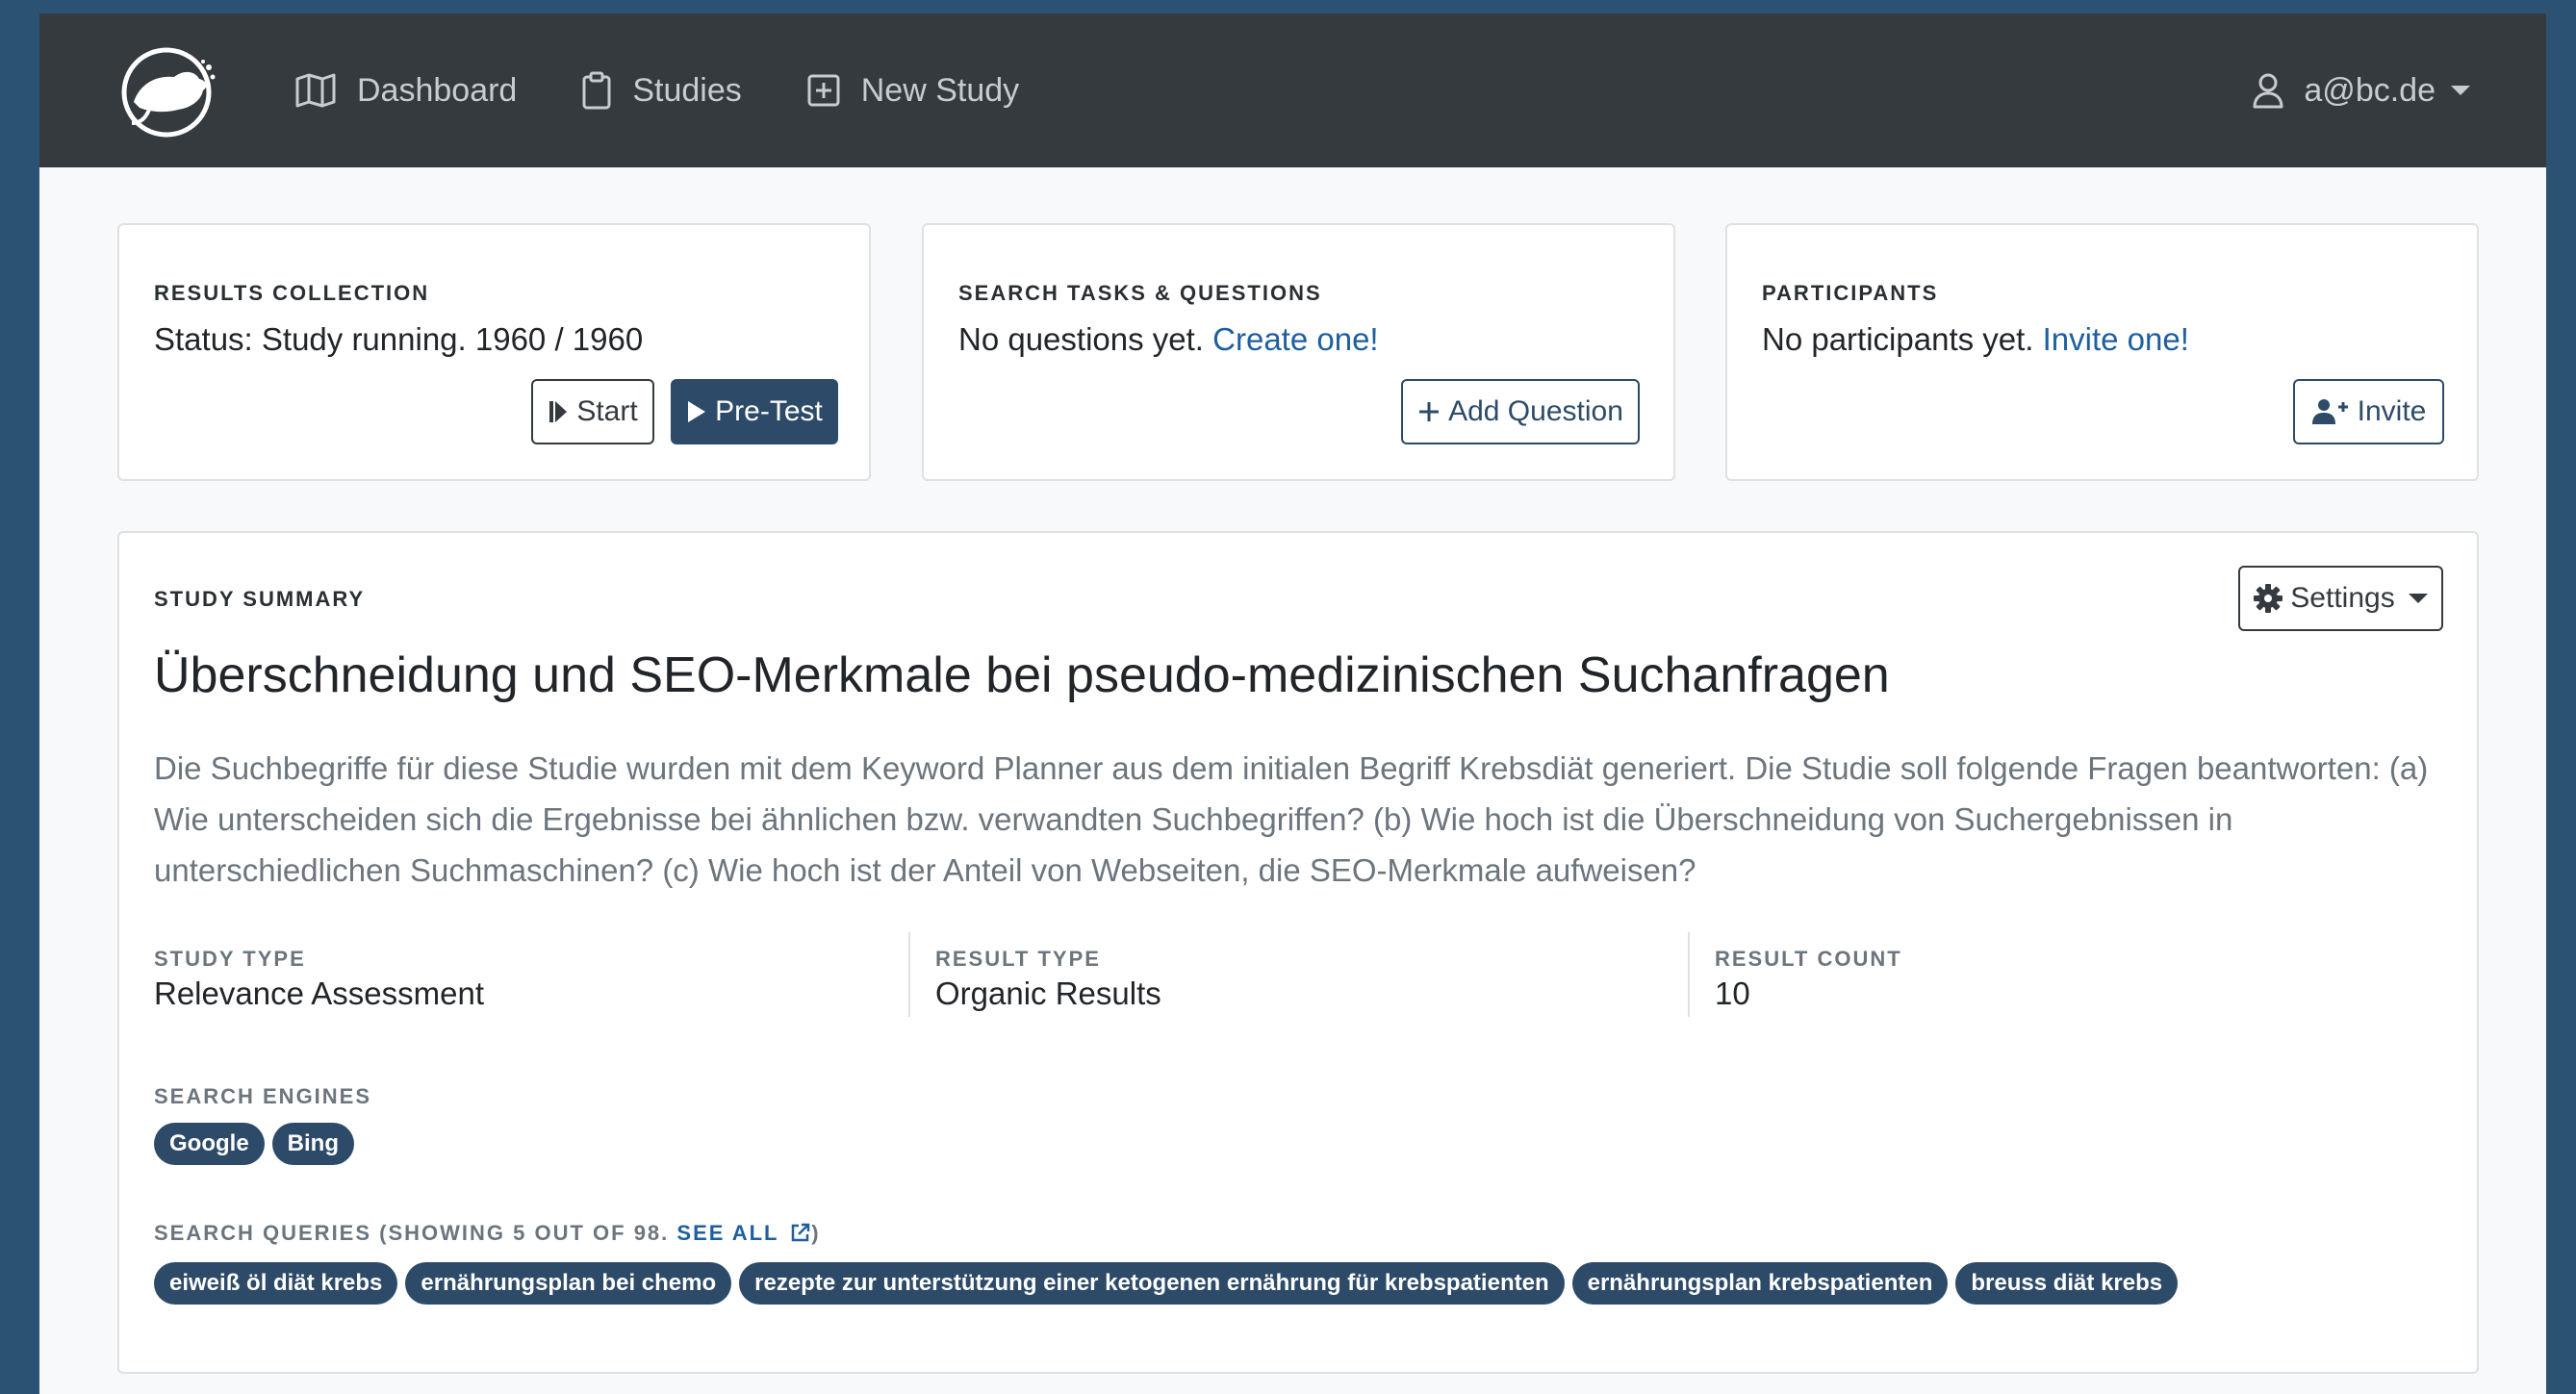 The height and width of the screenshot is (1394, 2576). I want to click on add-question-button: Add Question, so click(1520, 411).